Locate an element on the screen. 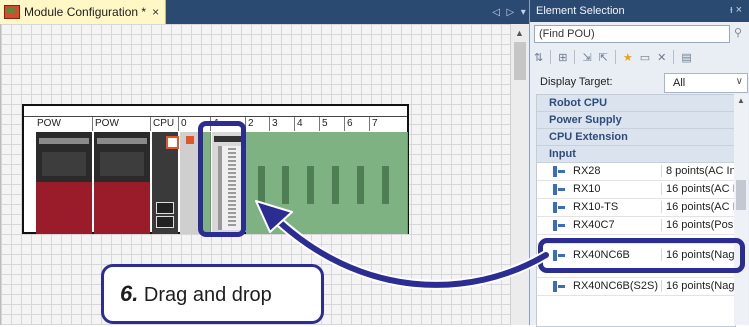 This screenshot has height=327, width=749. panel-title: Element Selection is located at coordinates (580, 11).